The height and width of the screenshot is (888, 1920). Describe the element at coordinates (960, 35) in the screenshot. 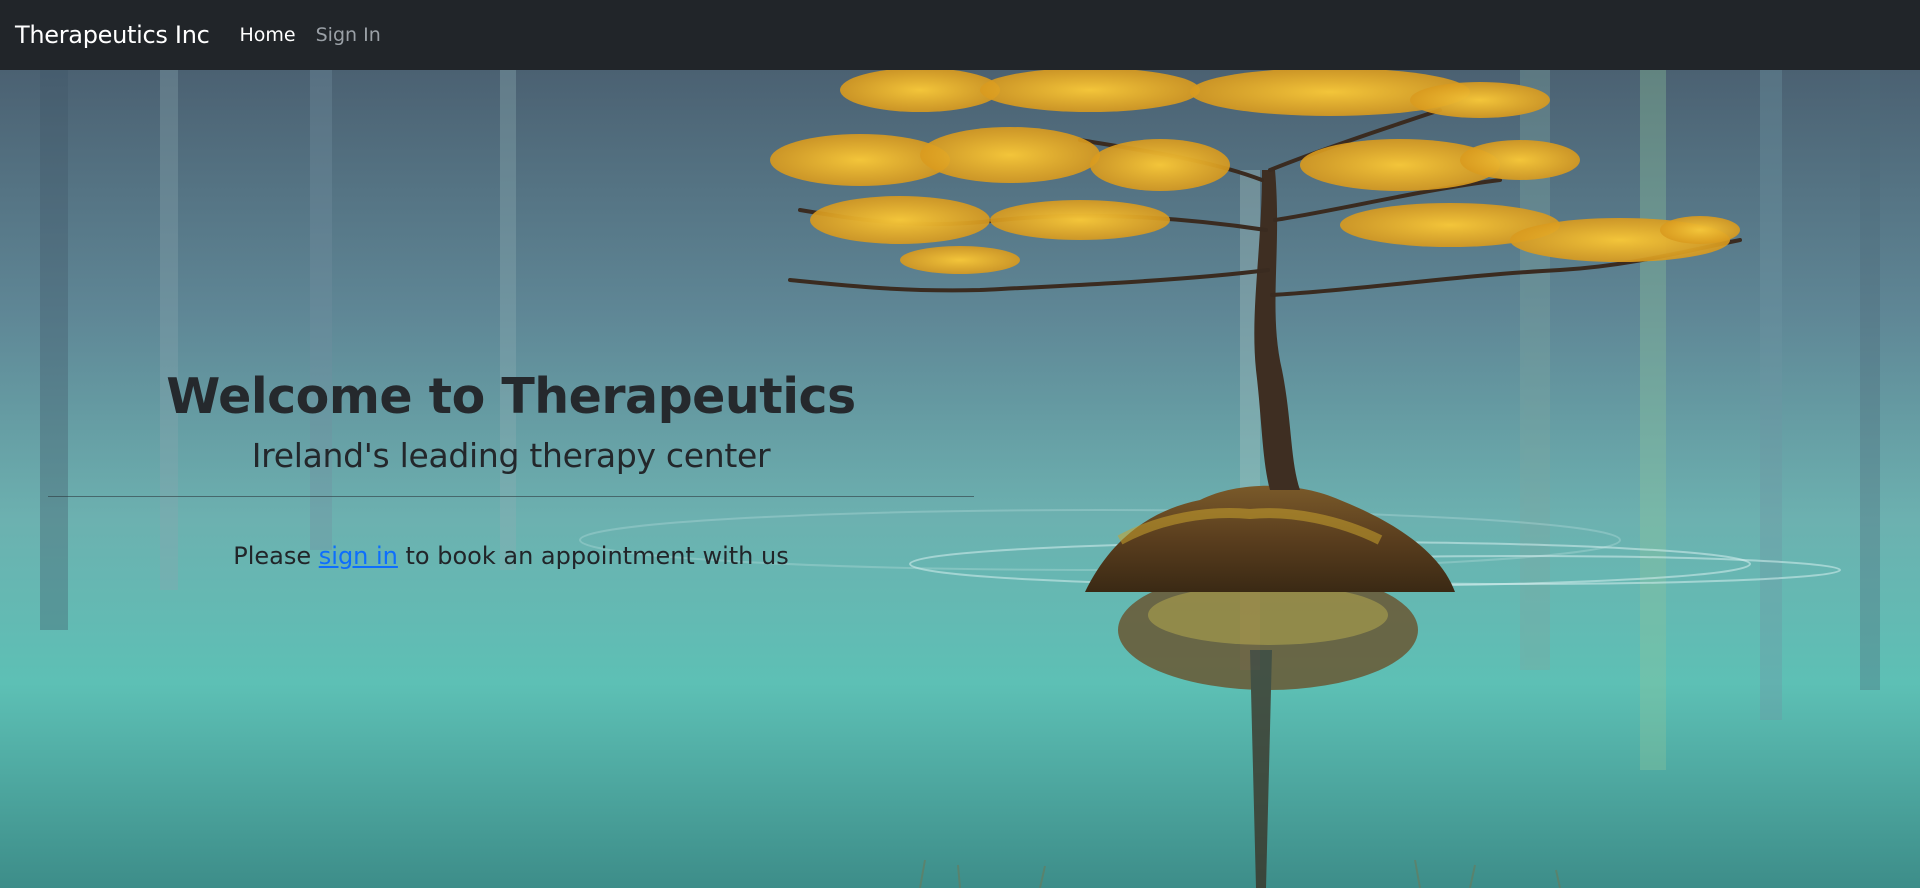

I see `top-navbar: Therapeutics Inc Home Sign In` at that location.